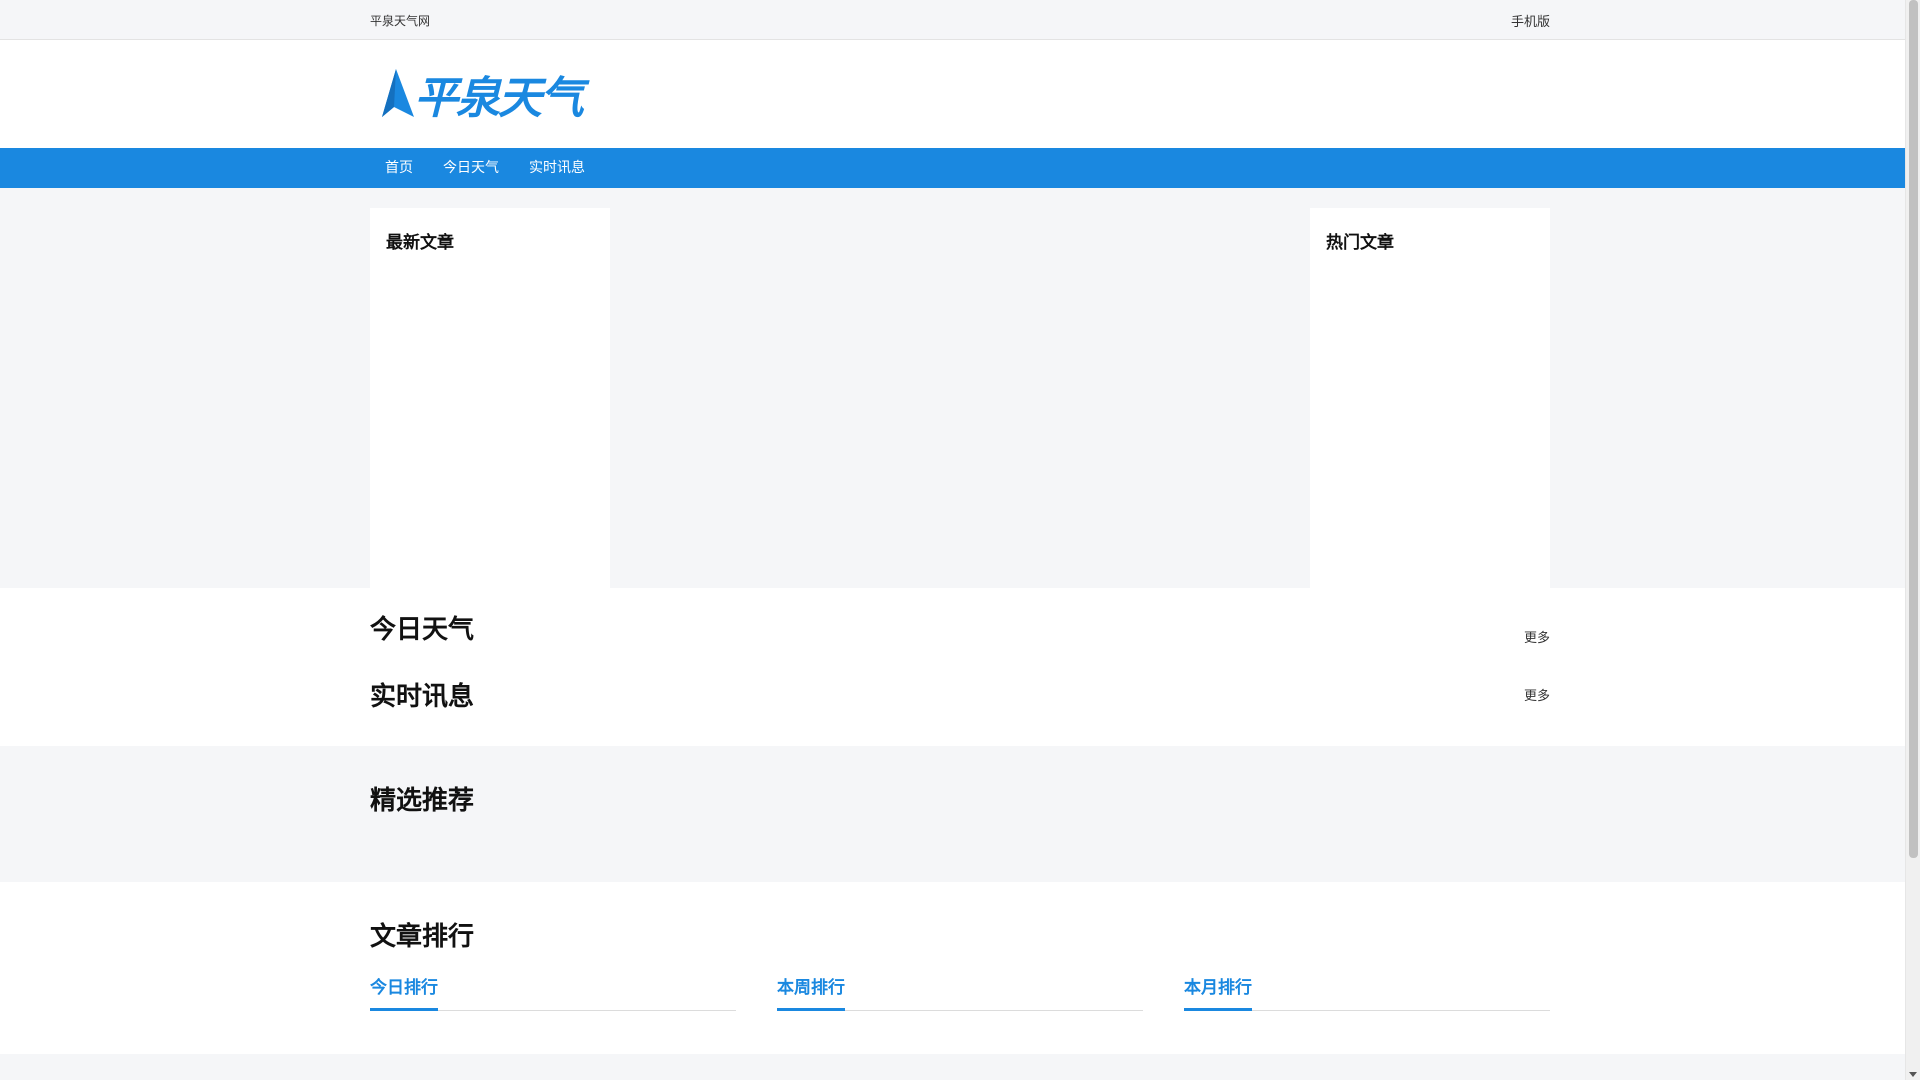 Image resolution: width=1920 pixels, height=1080 pixels. What do you see at coordinates (811, 991) in the screenshot?
I see `tab-week-ranking: 本周排行` at bounding box center [811, 991].